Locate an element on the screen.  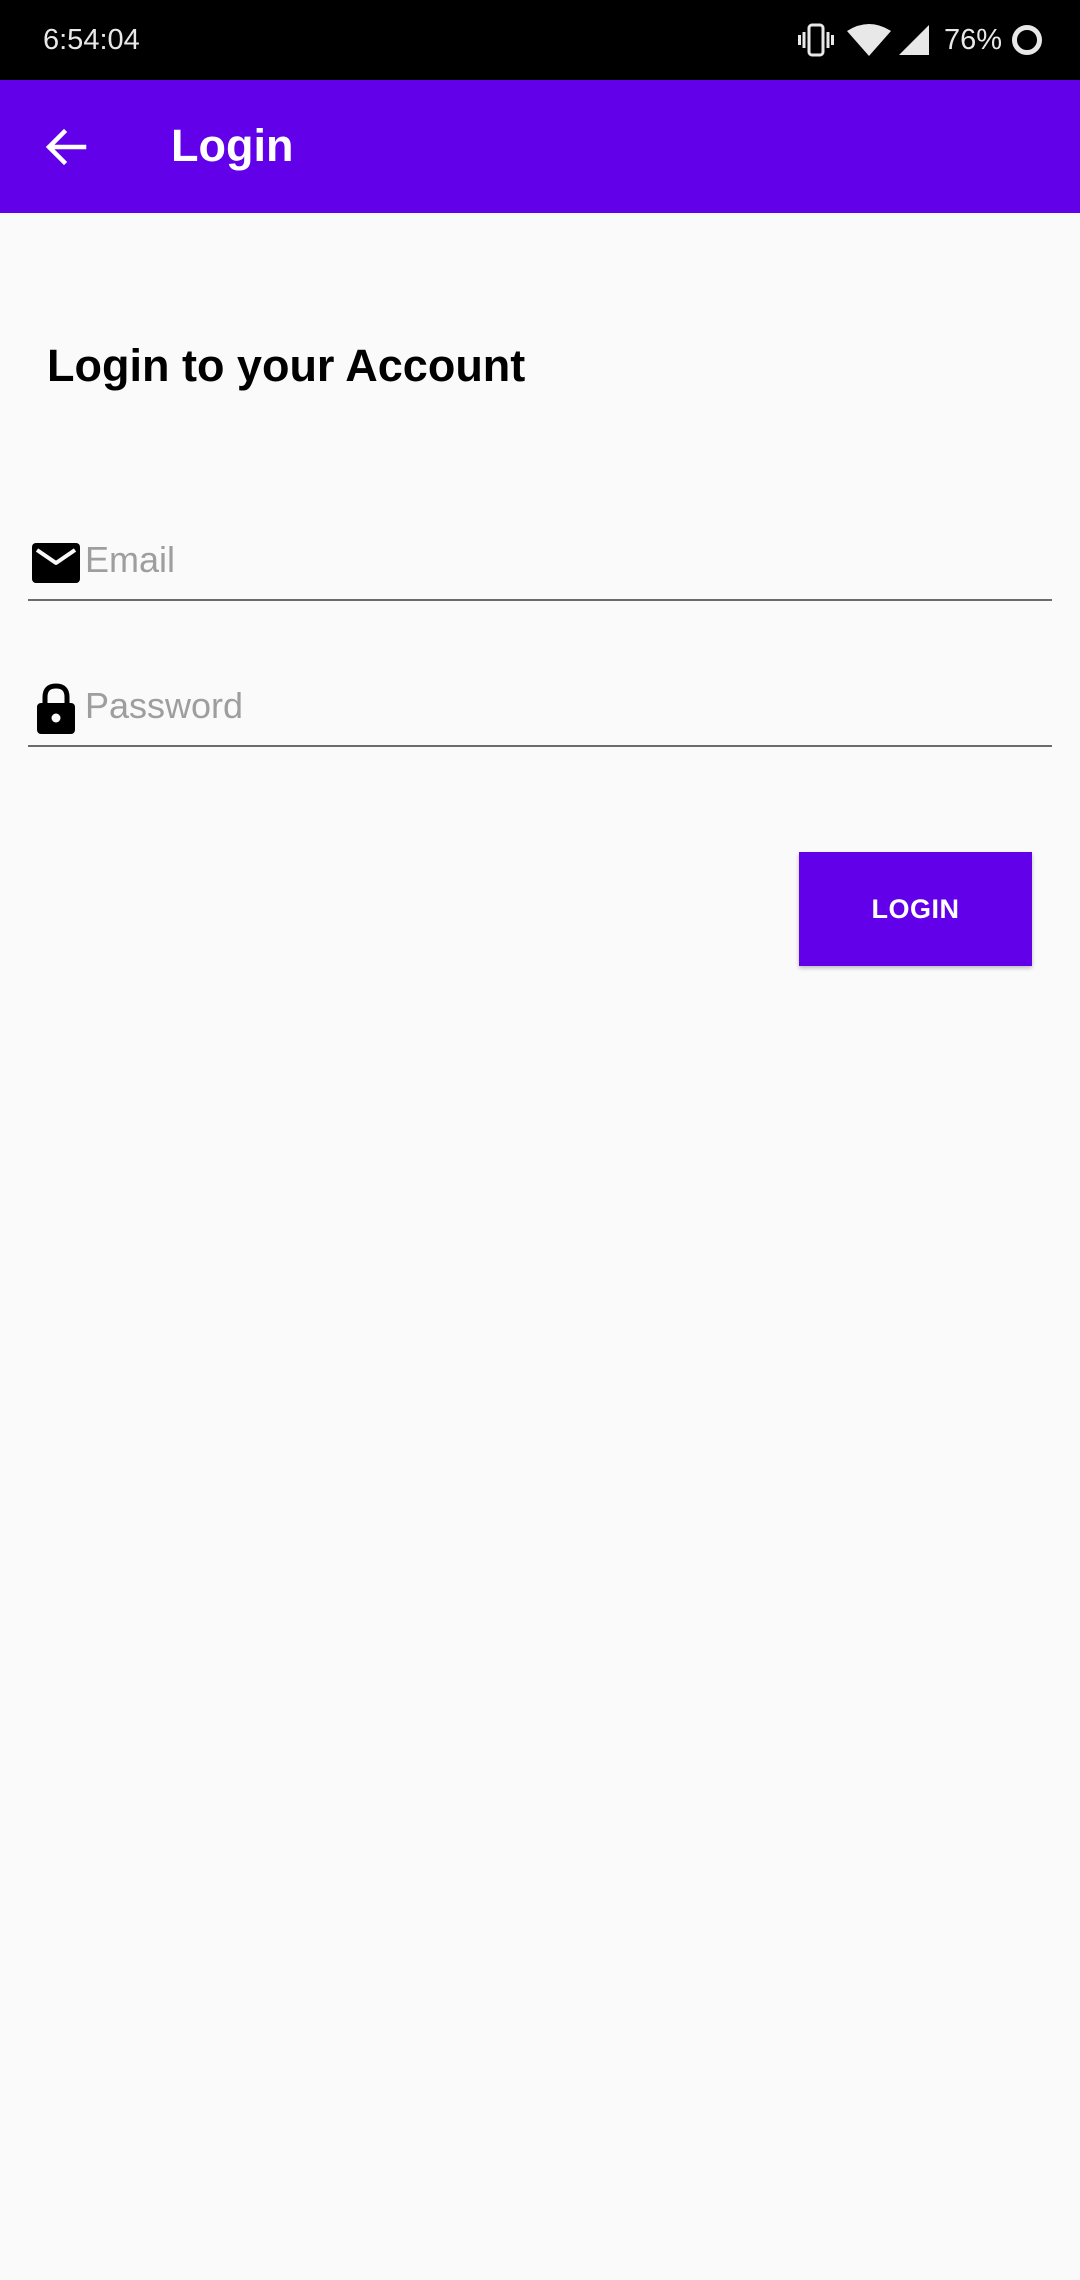
status-icons: 76% is located at coordinates (920, 40).